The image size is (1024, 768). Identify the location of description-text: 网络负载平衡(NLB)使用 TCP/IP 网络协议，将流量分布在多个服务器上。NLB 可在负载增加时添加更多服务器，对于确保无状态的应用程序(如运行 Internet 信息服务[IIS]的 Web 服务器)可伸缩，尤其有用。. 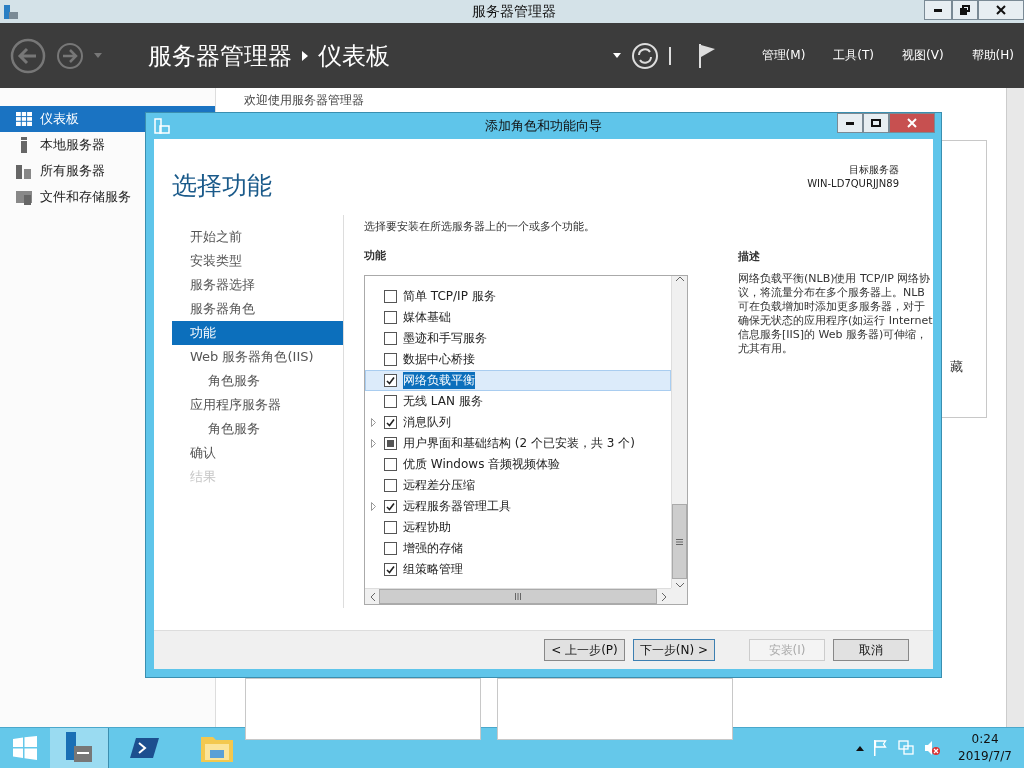
(835, 314).